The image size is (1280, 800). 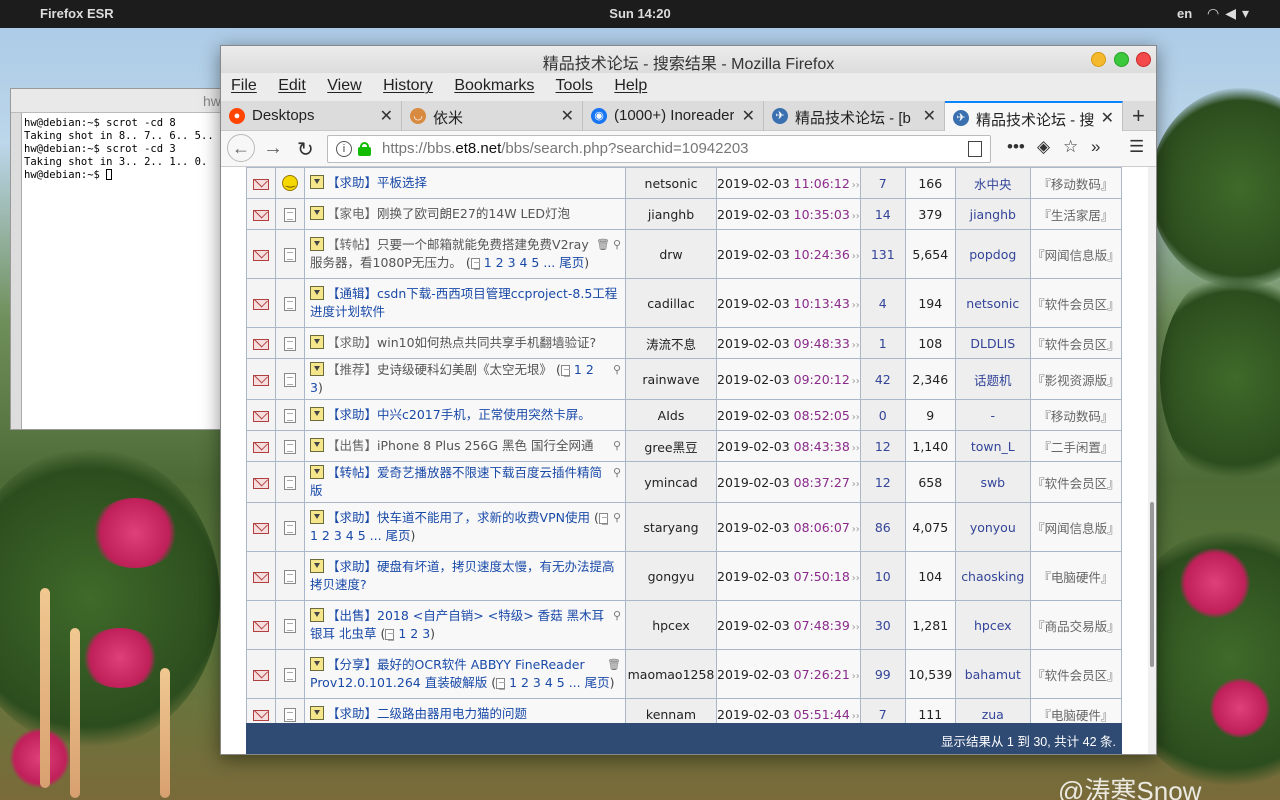 What do you see at coordinates (671, 674) in the screenshot?
I see `thread-author: maomao1258` at bounding box center [671, 674].